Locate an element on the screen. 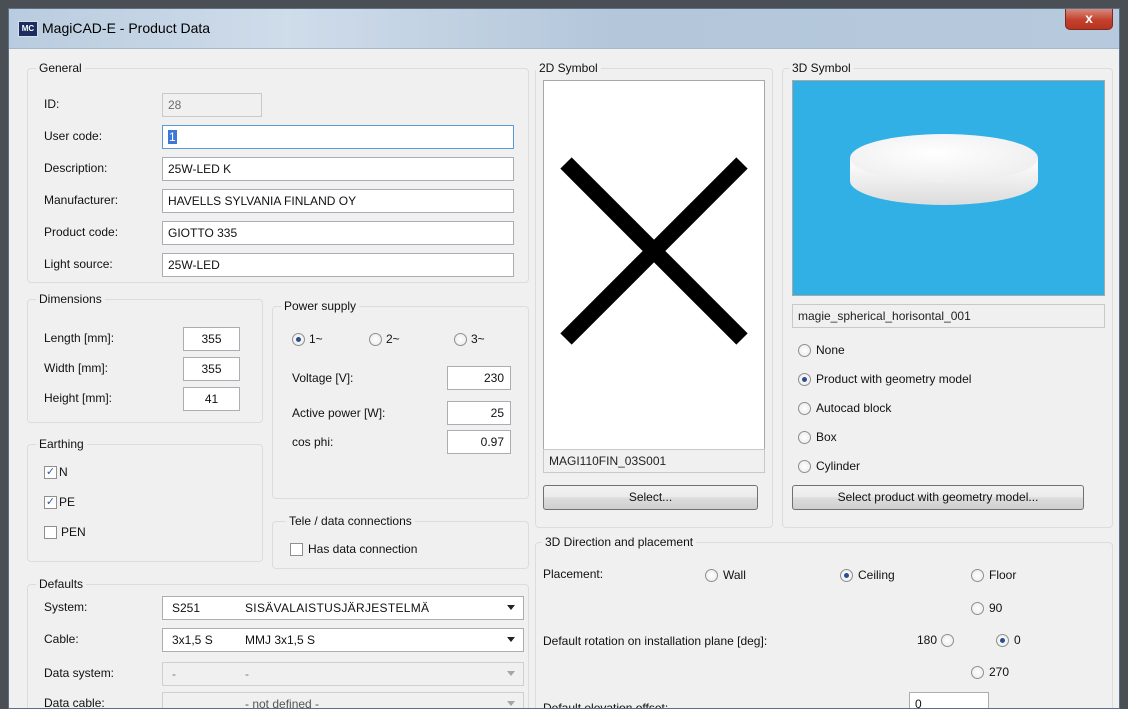  rotation-180-label: 180 is located at coordinates (927, 640).